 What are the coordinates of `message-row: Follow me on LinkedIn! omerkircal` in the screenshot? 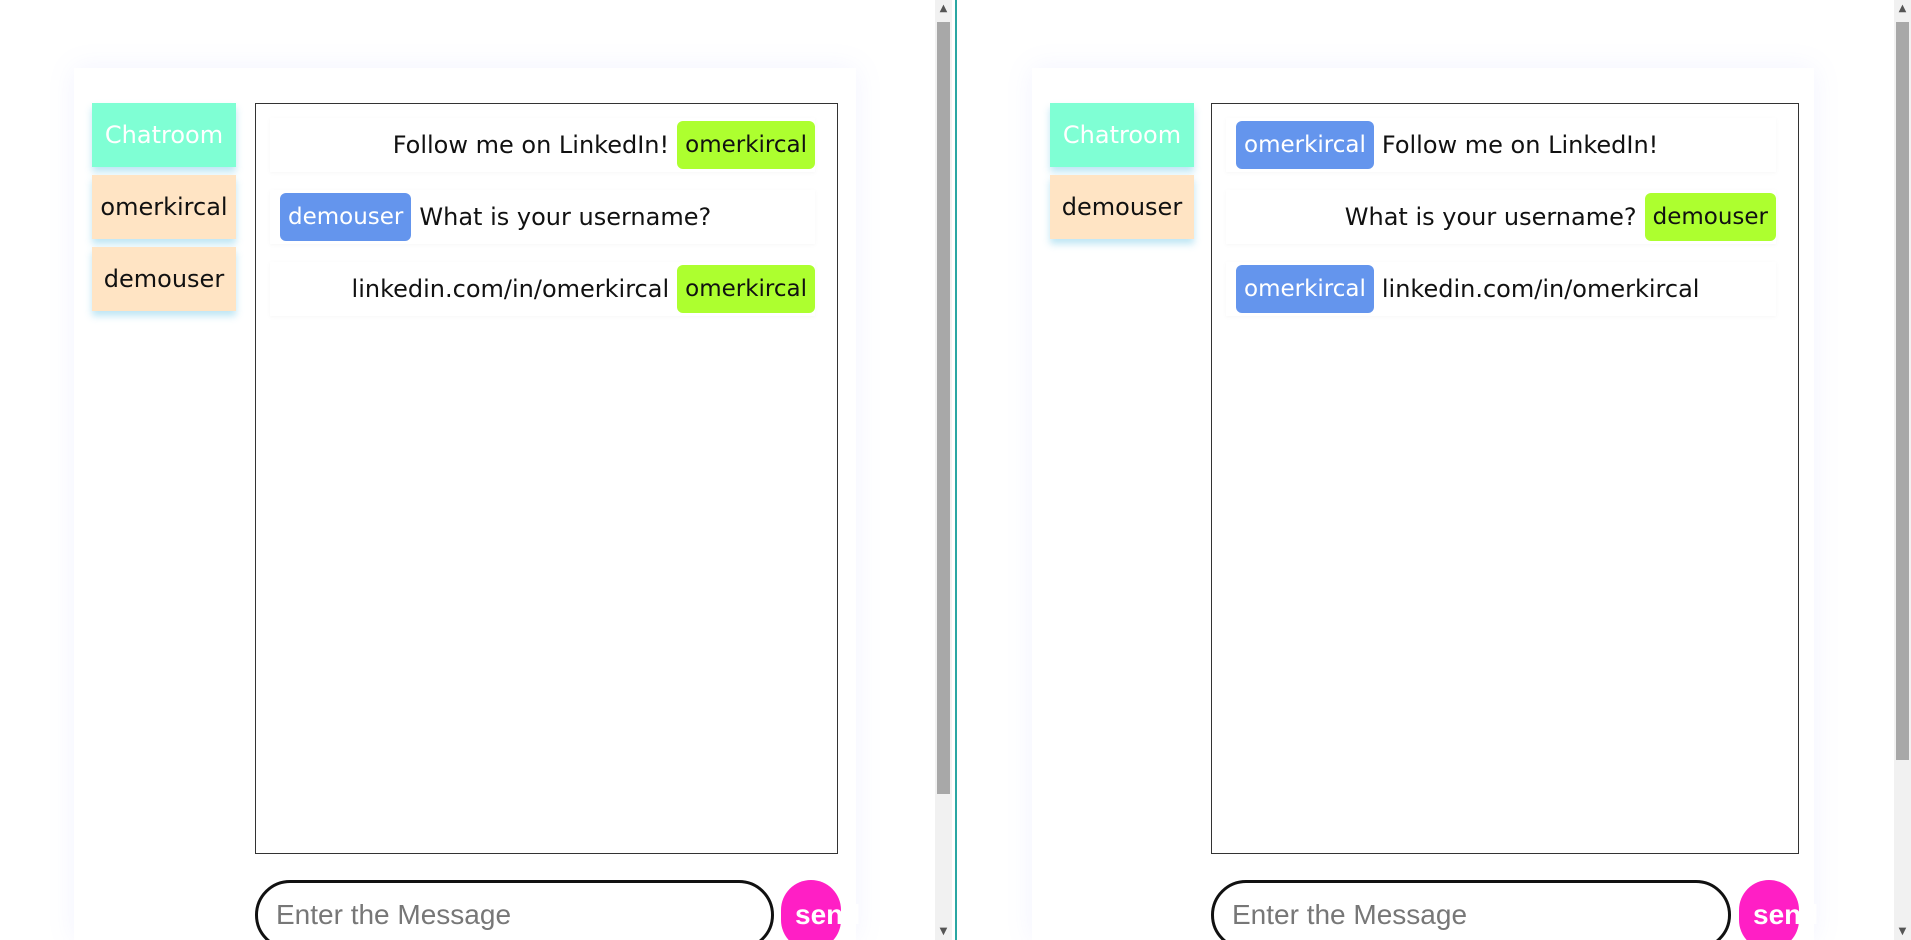 It's located at (542, 145).